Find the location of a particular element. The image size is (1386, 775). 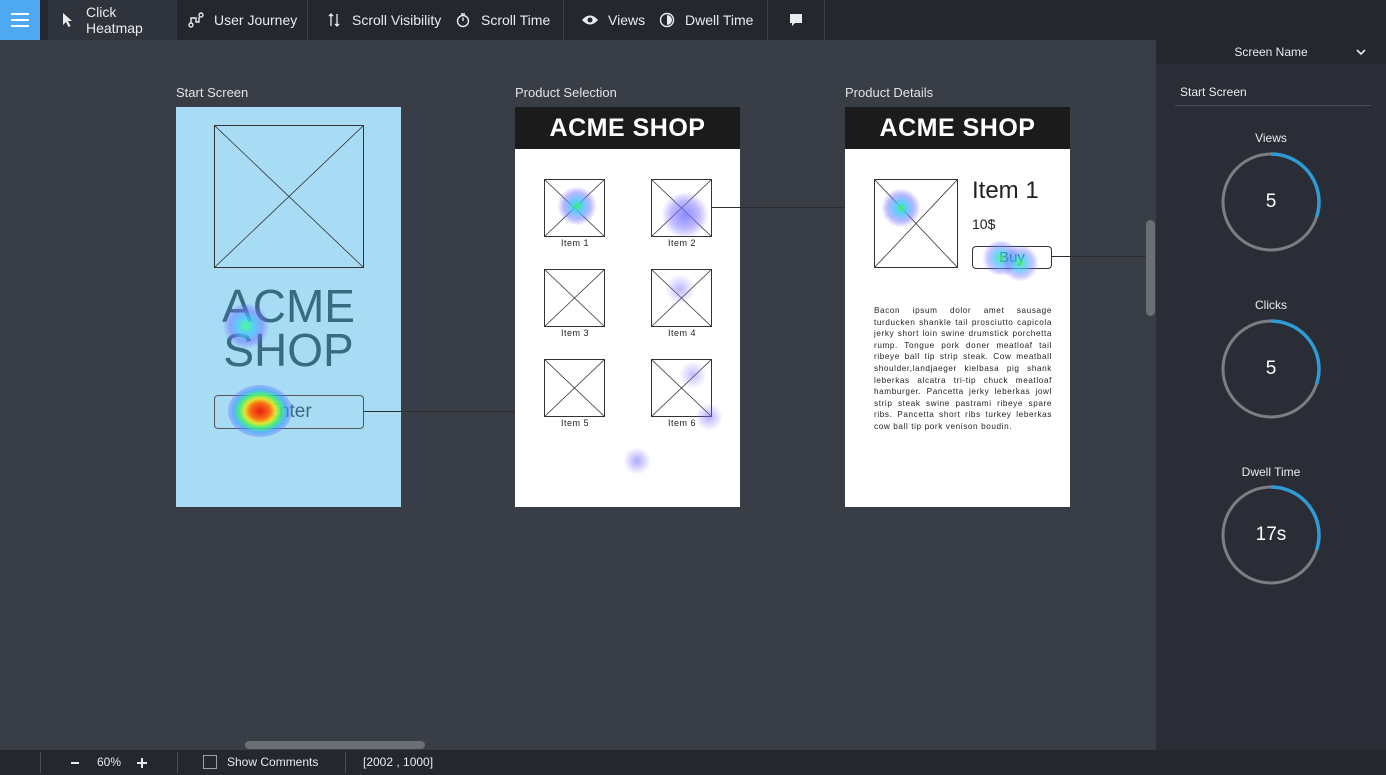

dropdown-label: Screen Name is located at coordinates (1271, 52).